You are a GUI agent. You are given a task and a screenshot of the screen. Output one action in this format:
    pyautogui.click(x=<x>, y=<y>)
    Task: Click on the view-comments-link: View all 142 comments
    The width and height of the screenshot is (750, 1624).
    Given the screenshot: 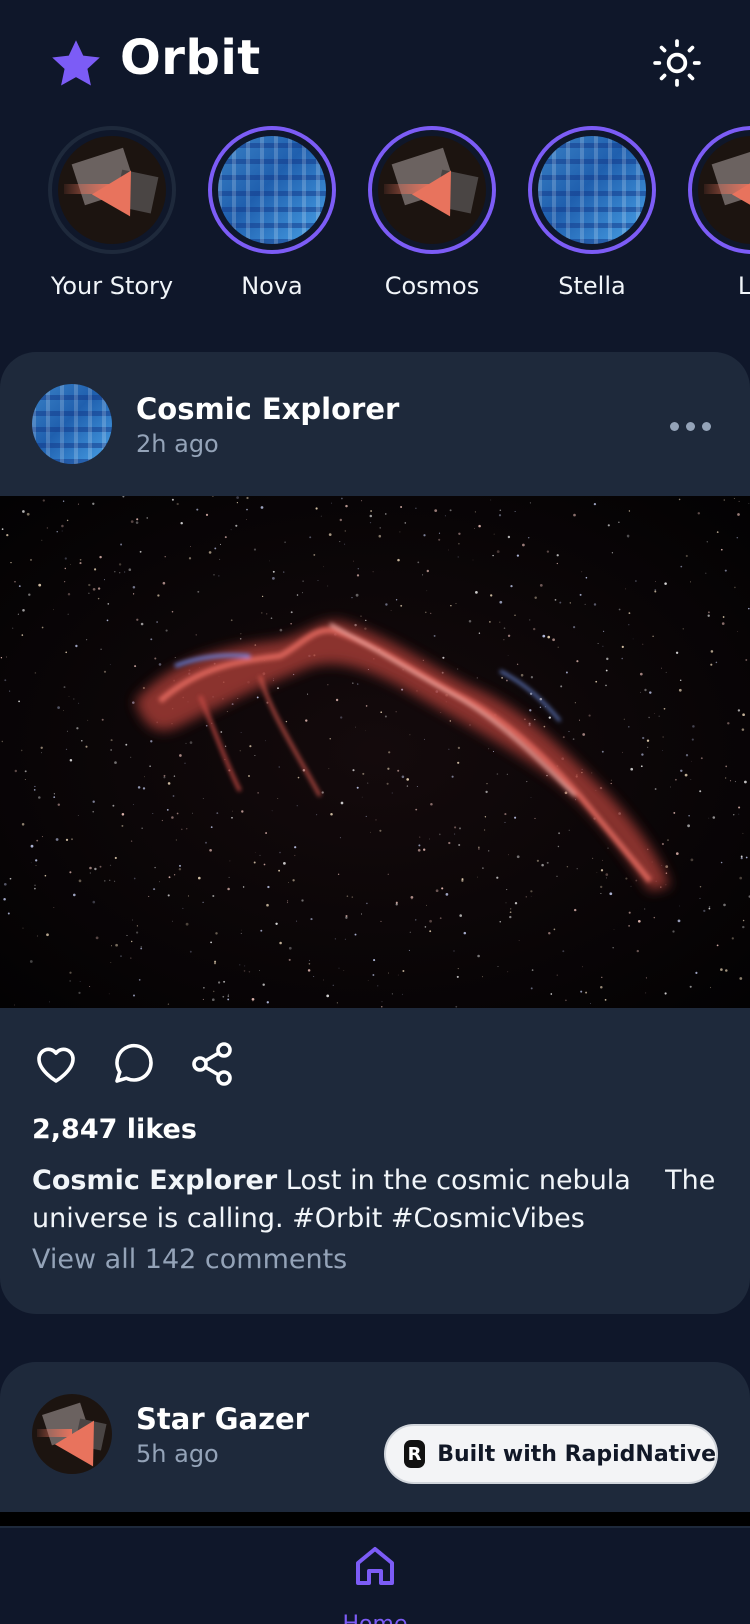 What is the action you would take?
    pyautogui.click(x=189, y=1259)
    